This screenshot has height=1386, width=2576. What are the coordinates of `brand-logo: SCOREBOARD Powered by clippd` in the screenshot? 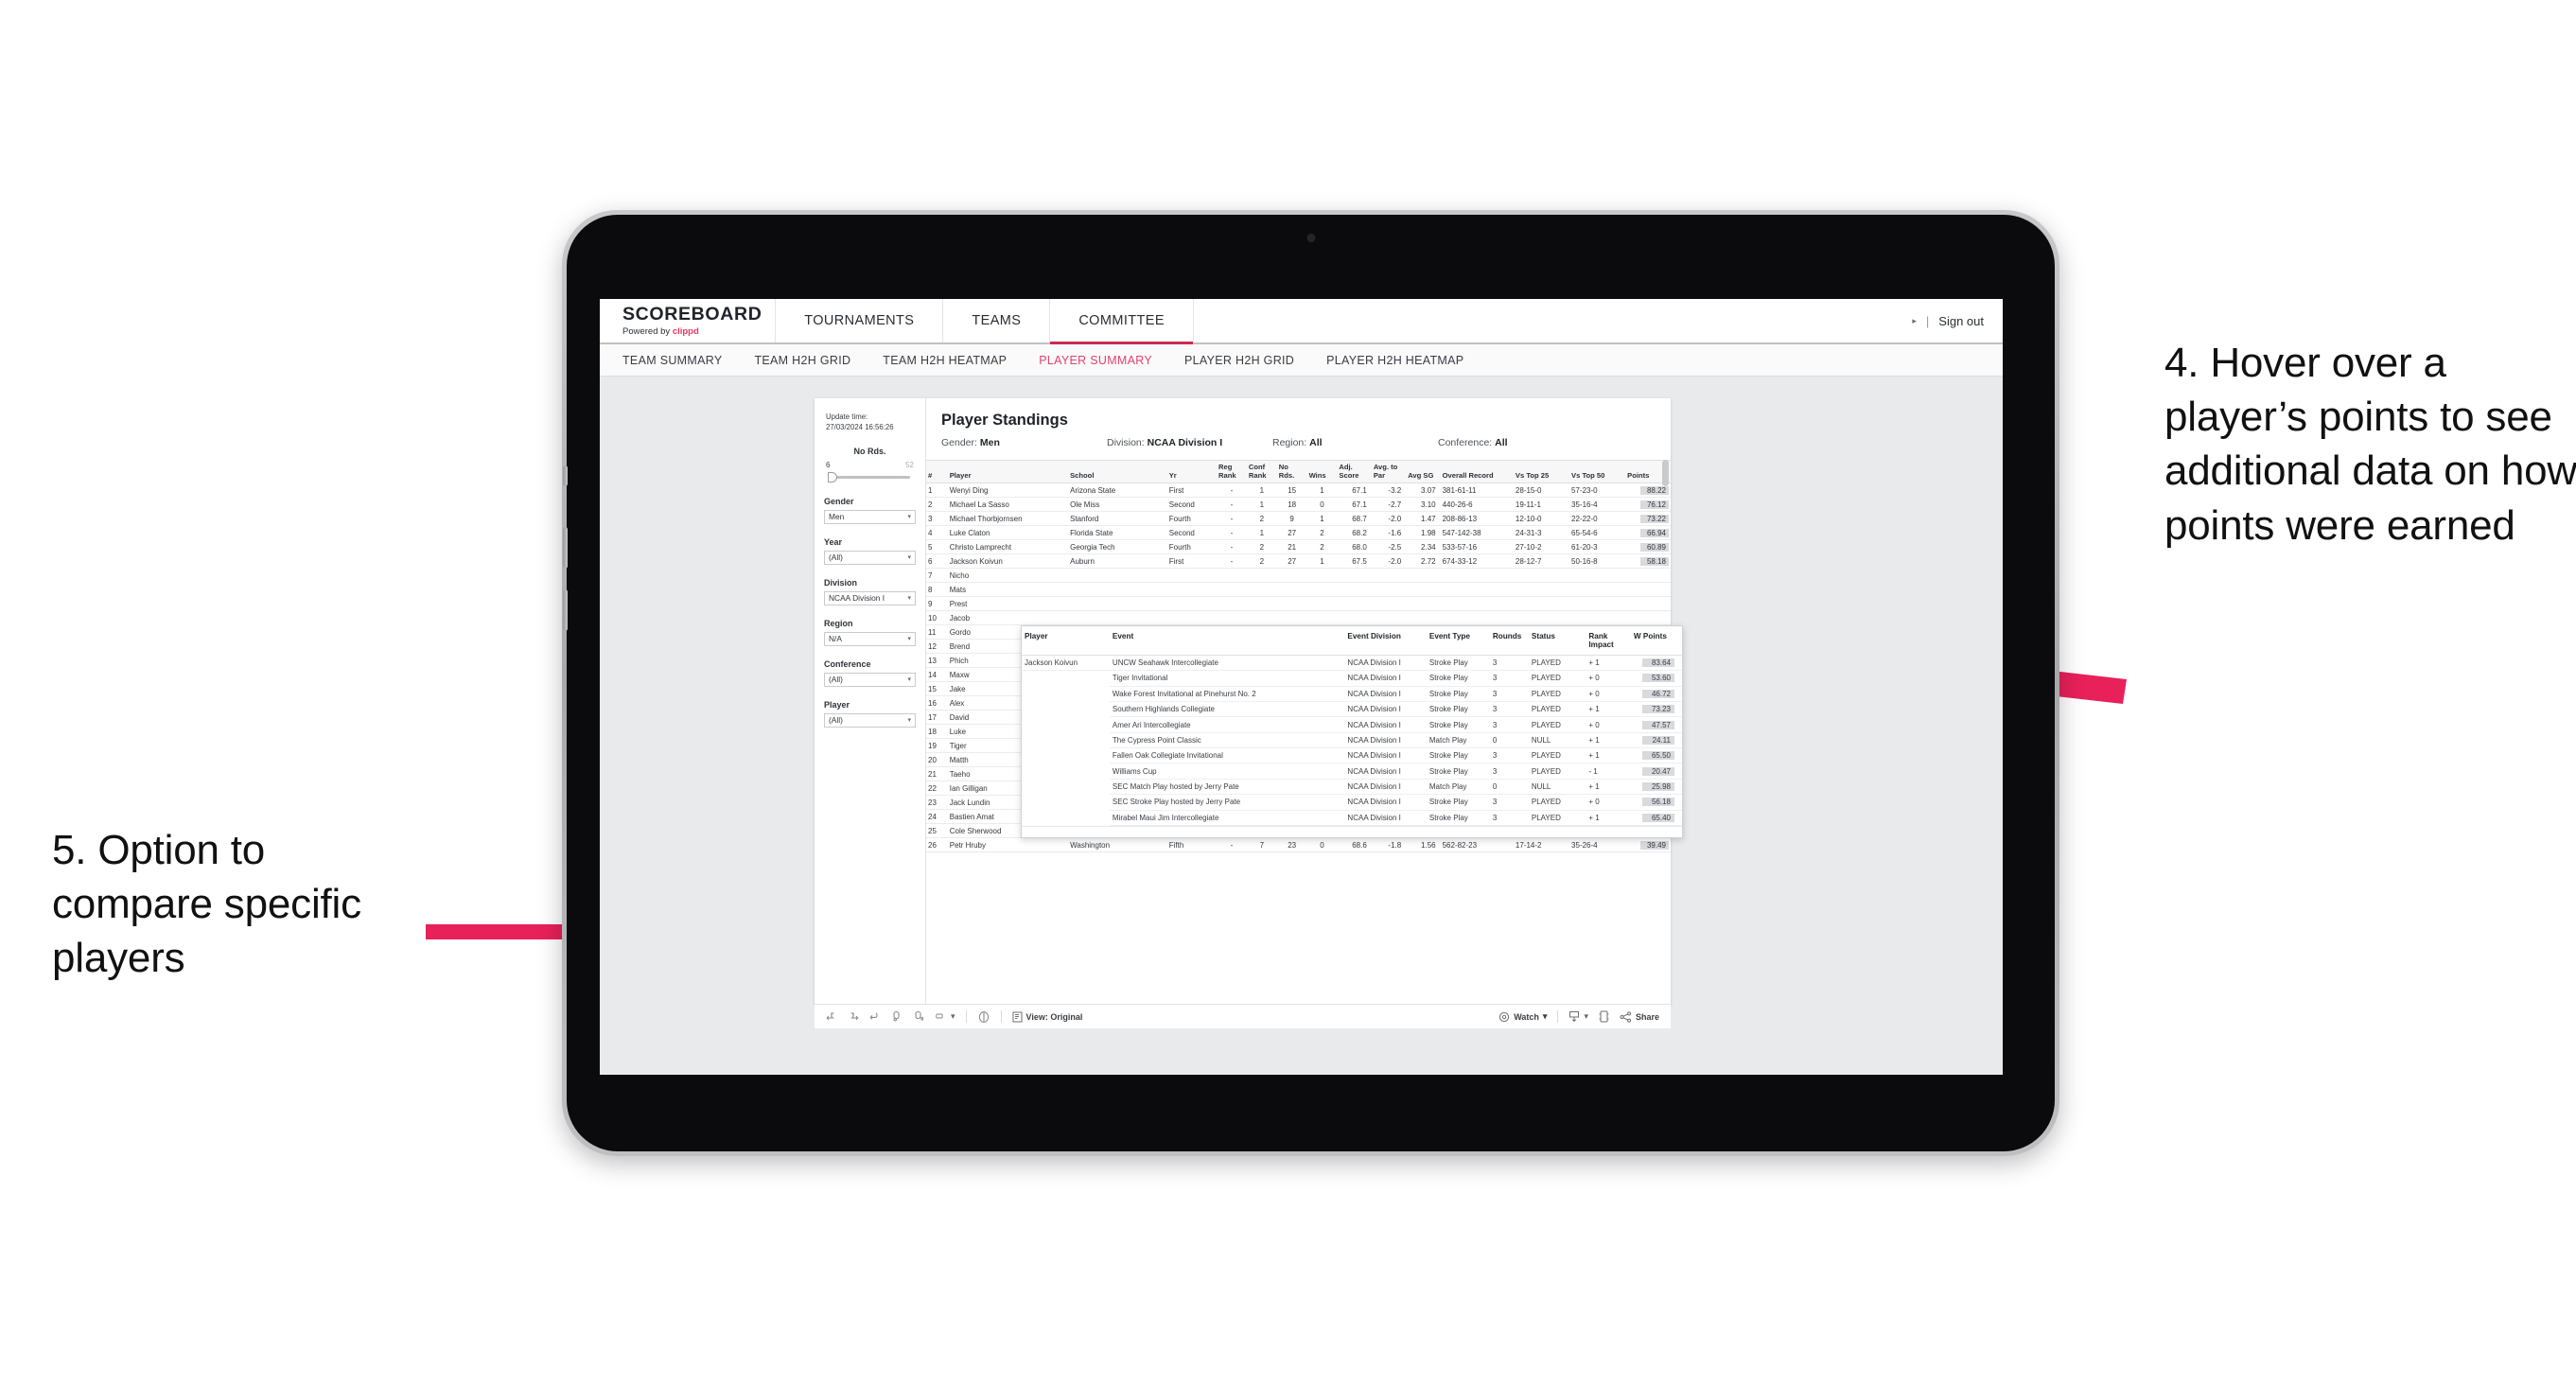 It's located at (689, 320).